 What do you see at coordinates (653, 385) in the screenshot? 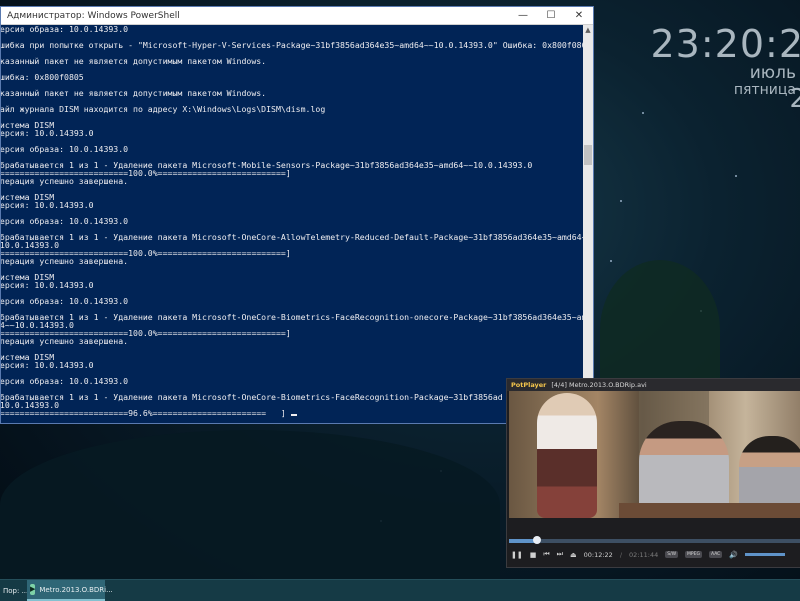
I see `potplayer-titlebar: PotPlayer [4/4] Metro.2013.O.BDRip.avi` at bounding box center [653, 385].